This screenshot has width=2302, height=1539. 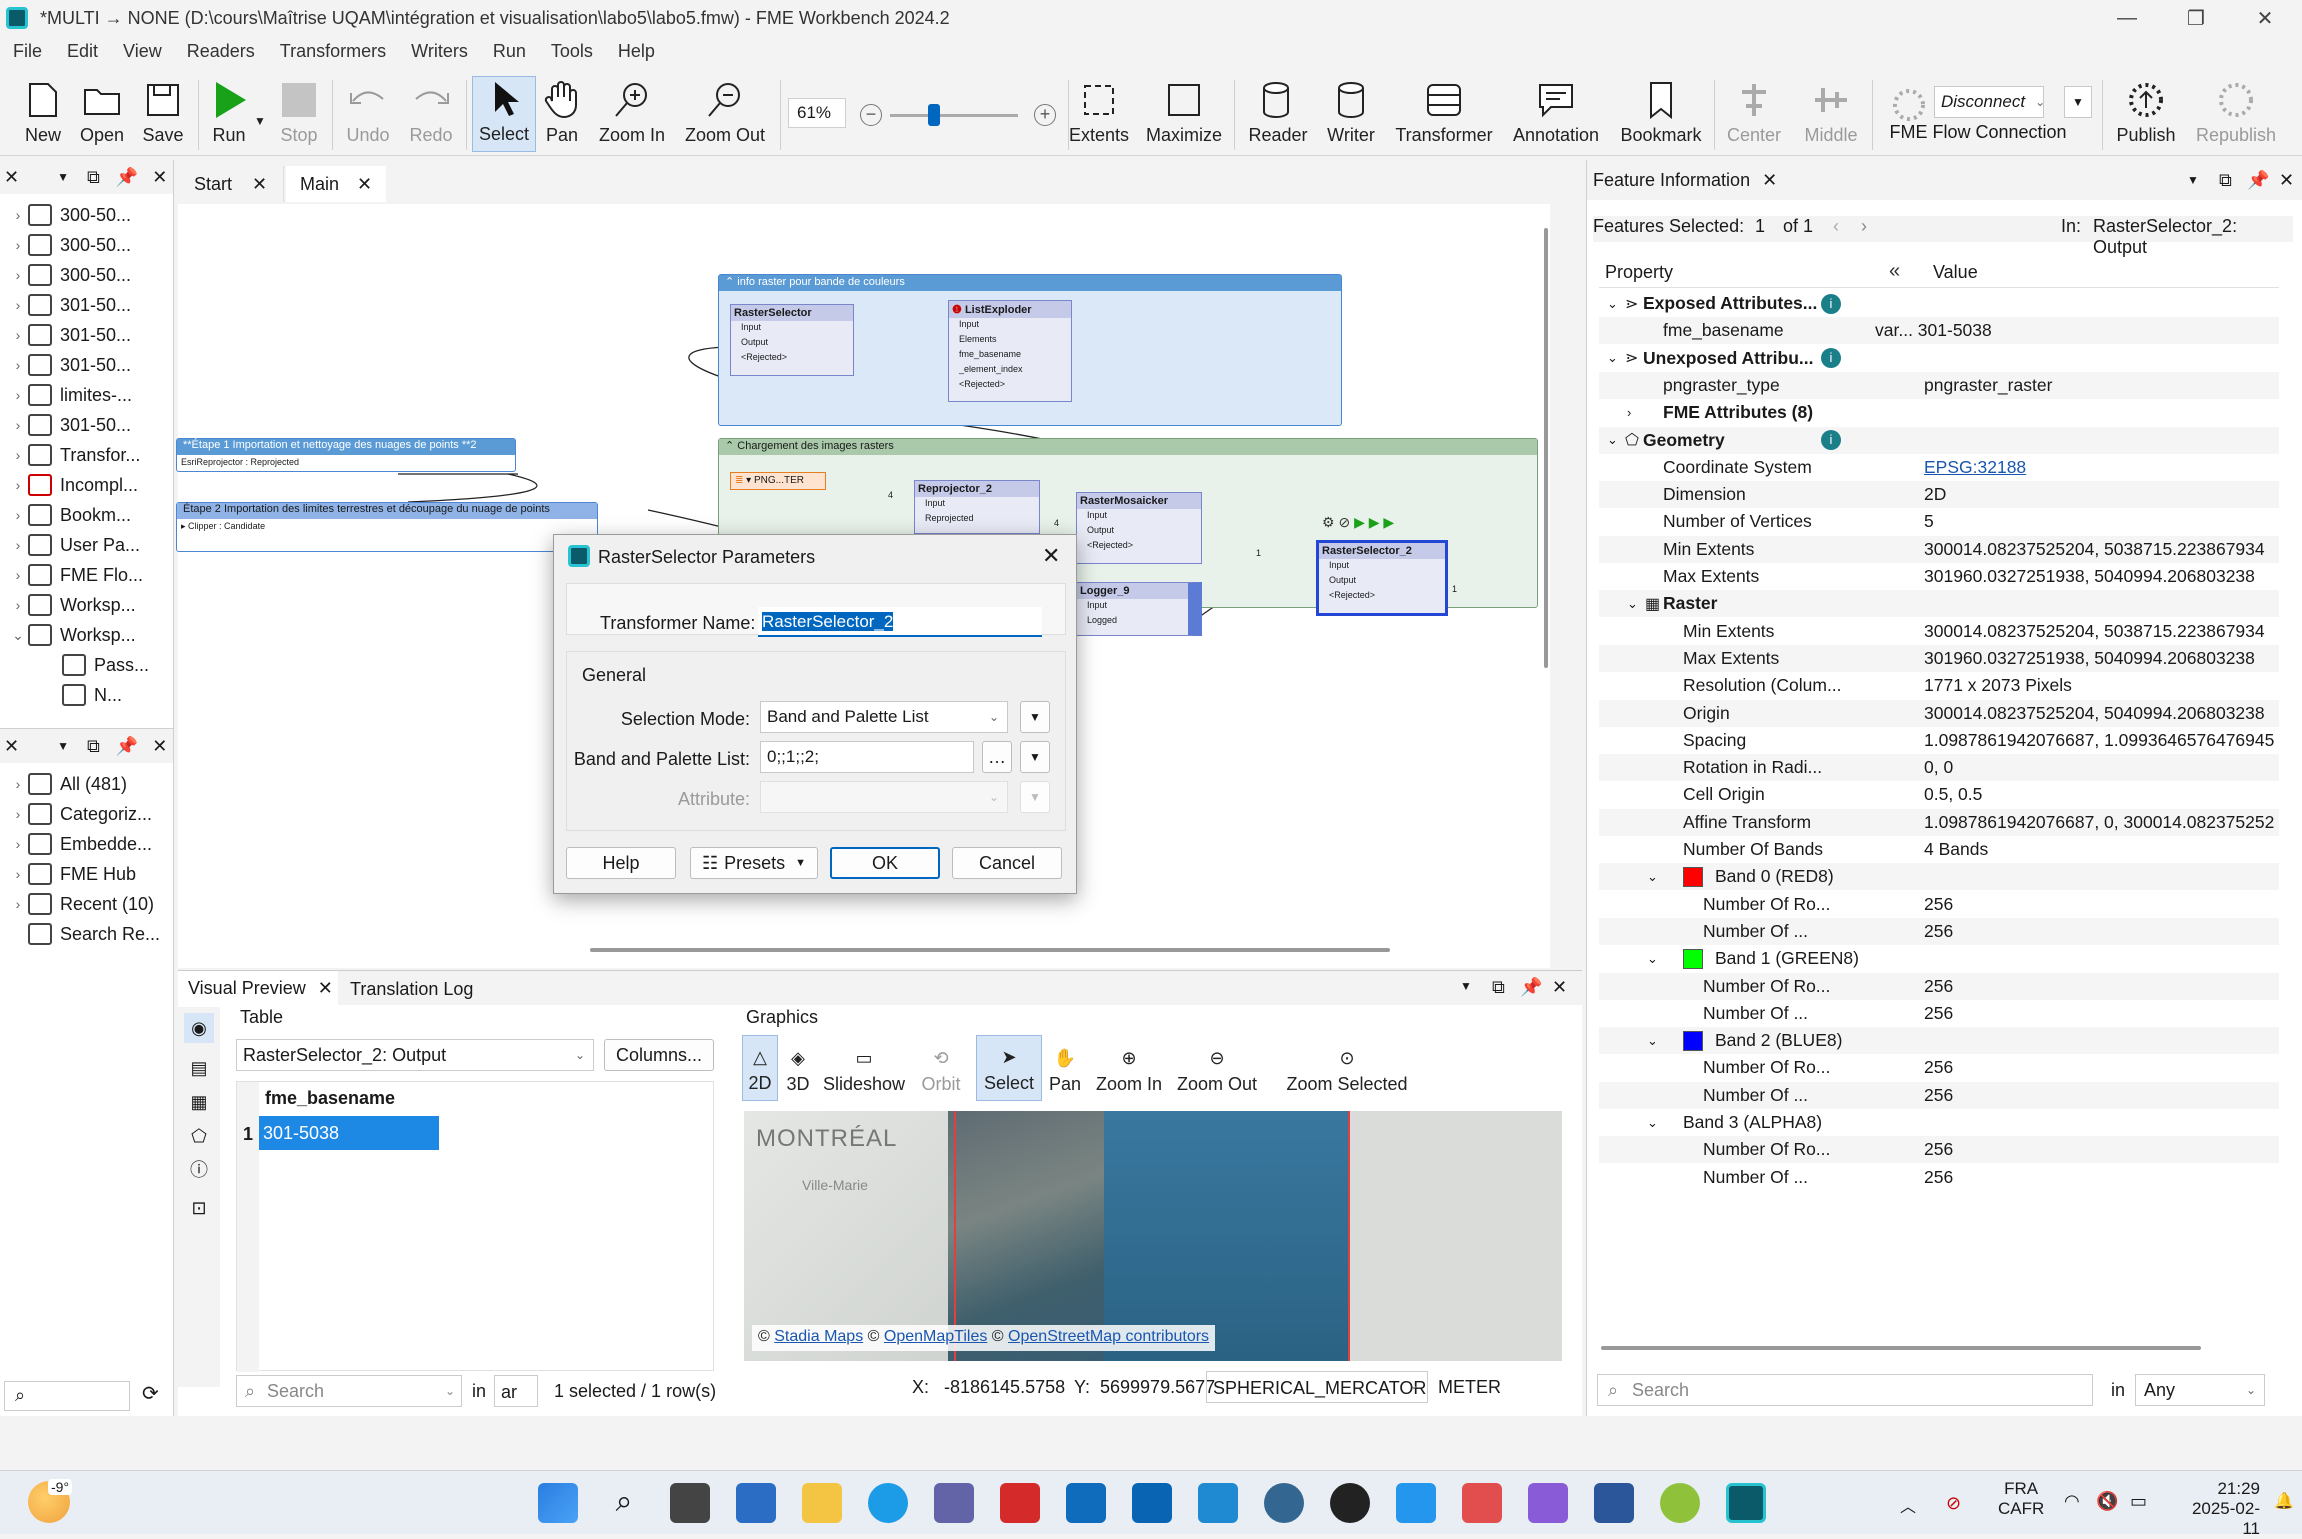 I want to click on property-row: Number Of Bands 4 Bands, so click(x=1939, y=849).